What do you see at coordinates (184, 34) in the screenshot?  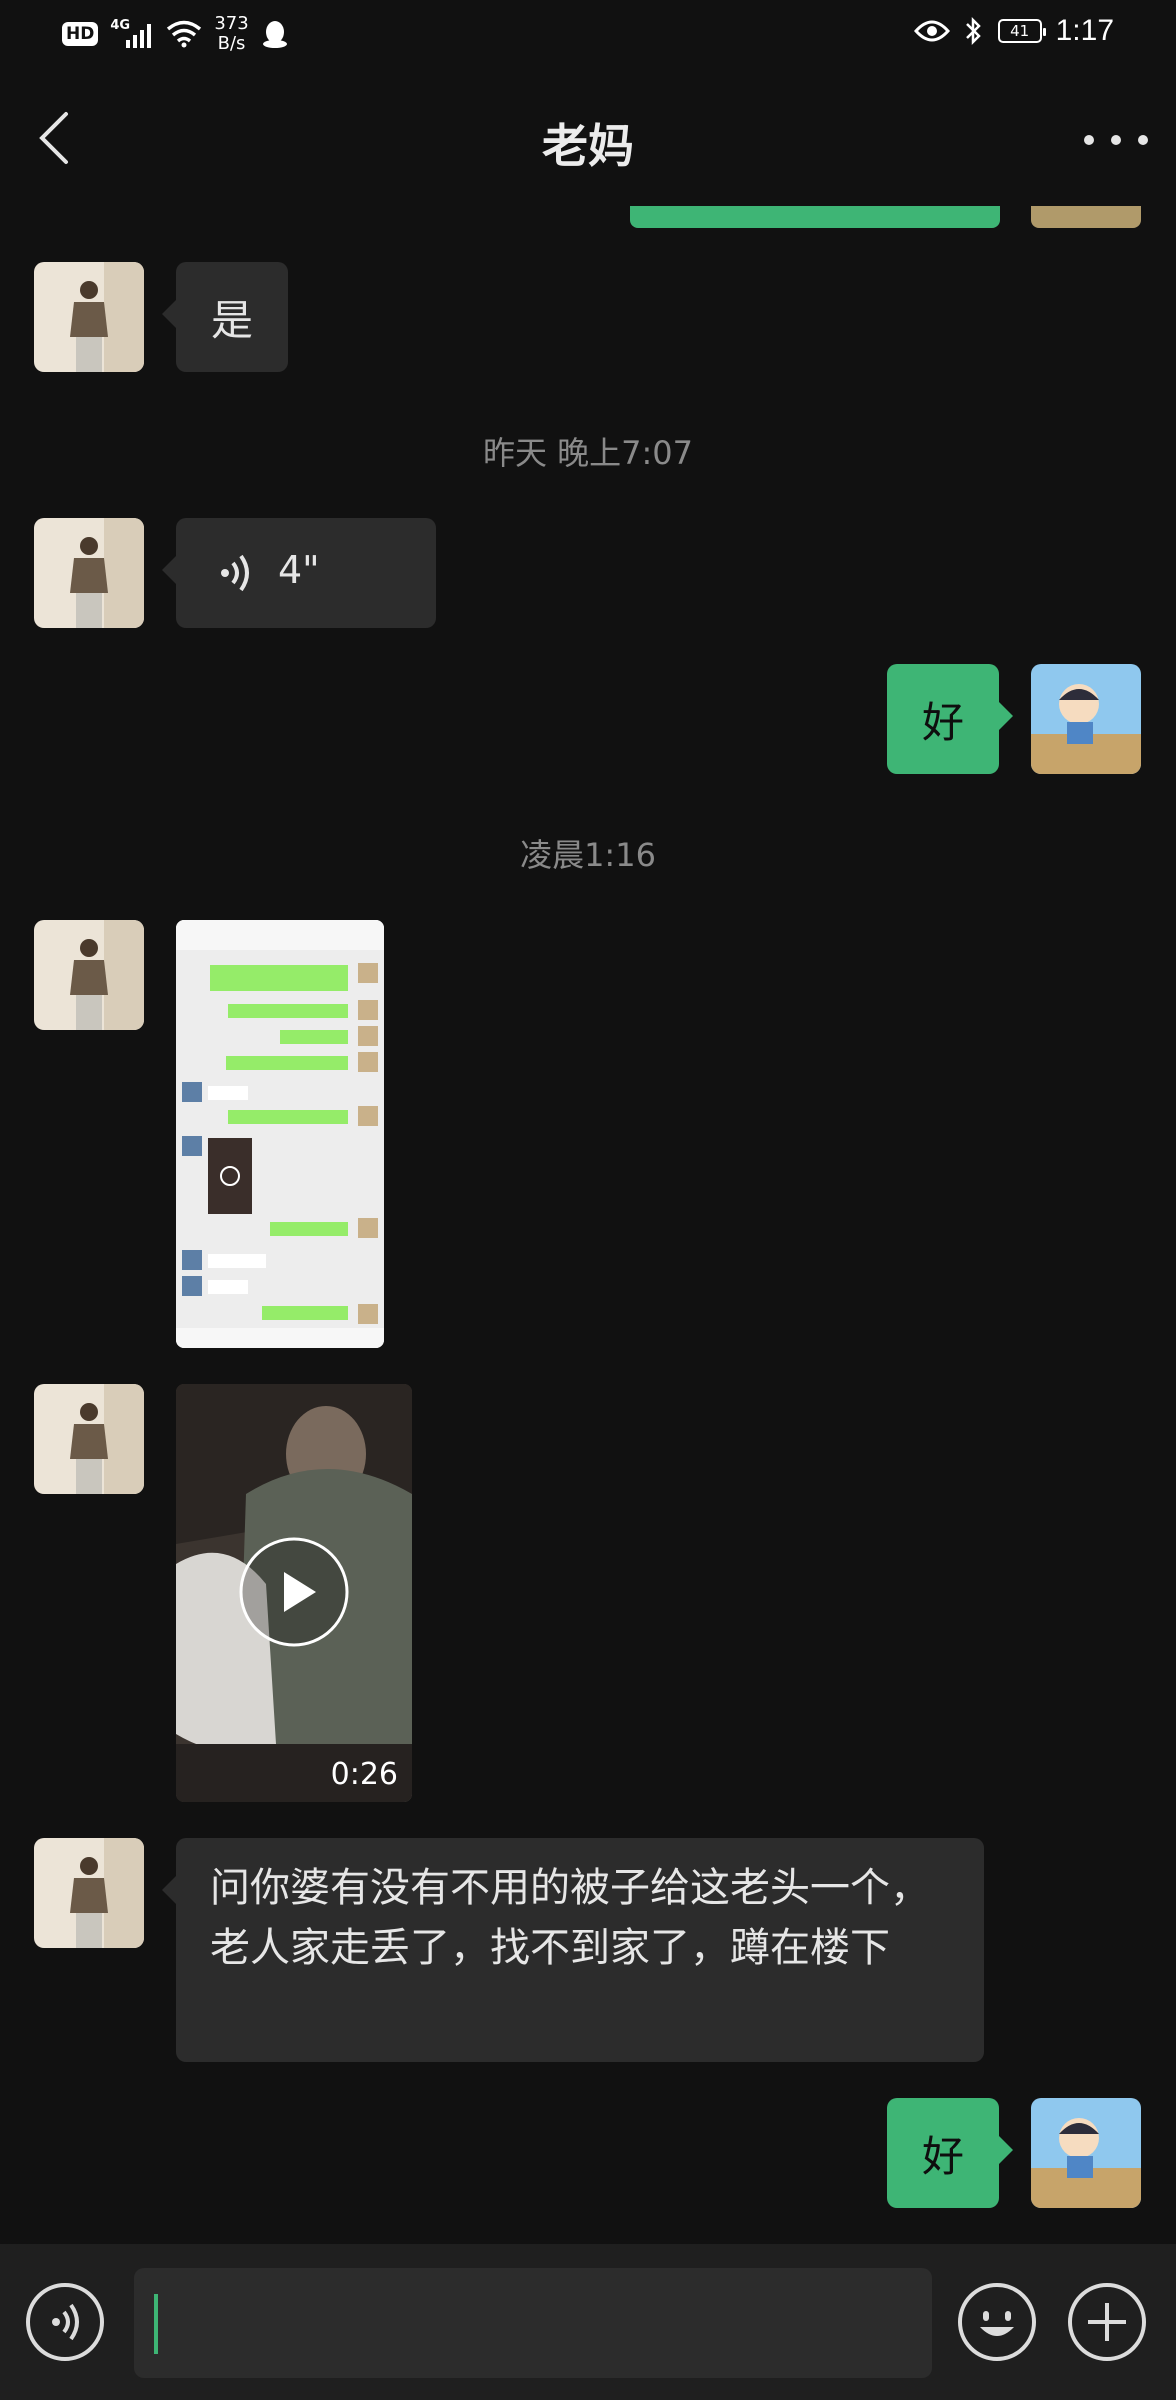 I see `wifi-icon` at bounding box center [184, 34].